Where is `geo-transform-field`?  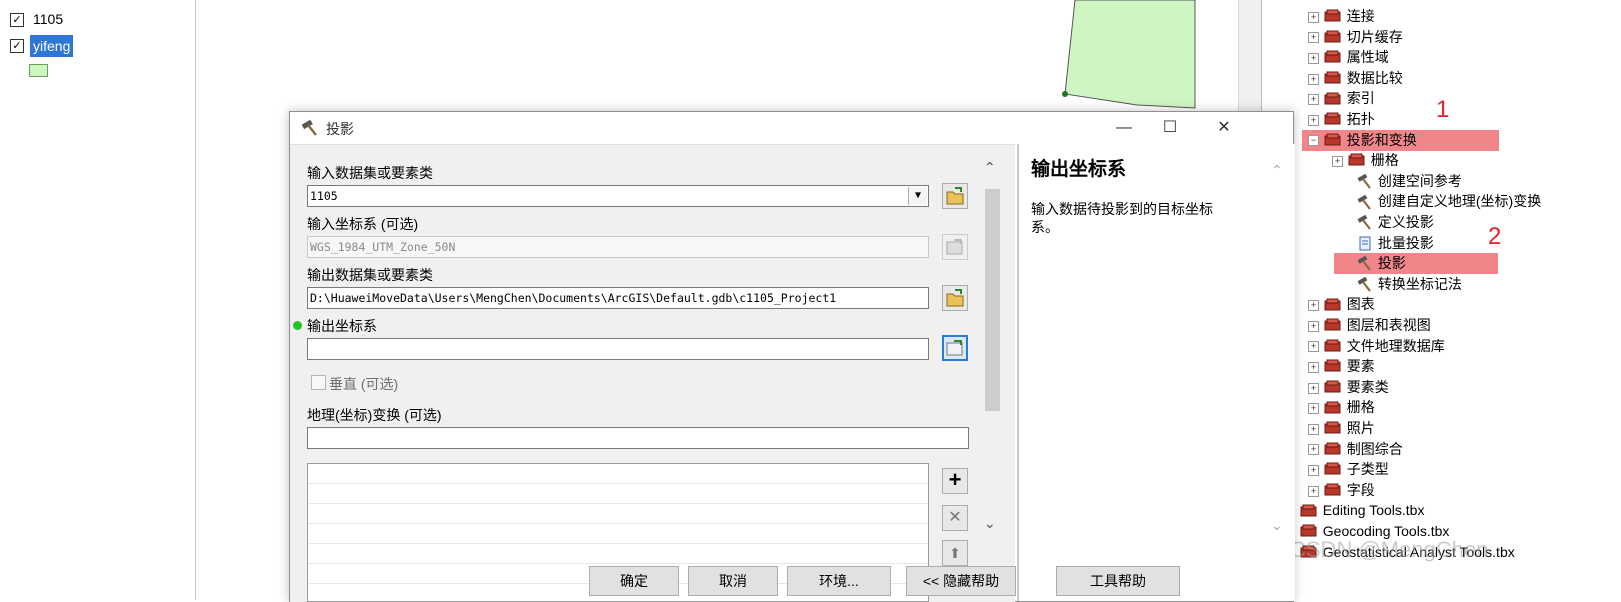
geo-transform-field is located at coordinates (638, 438).